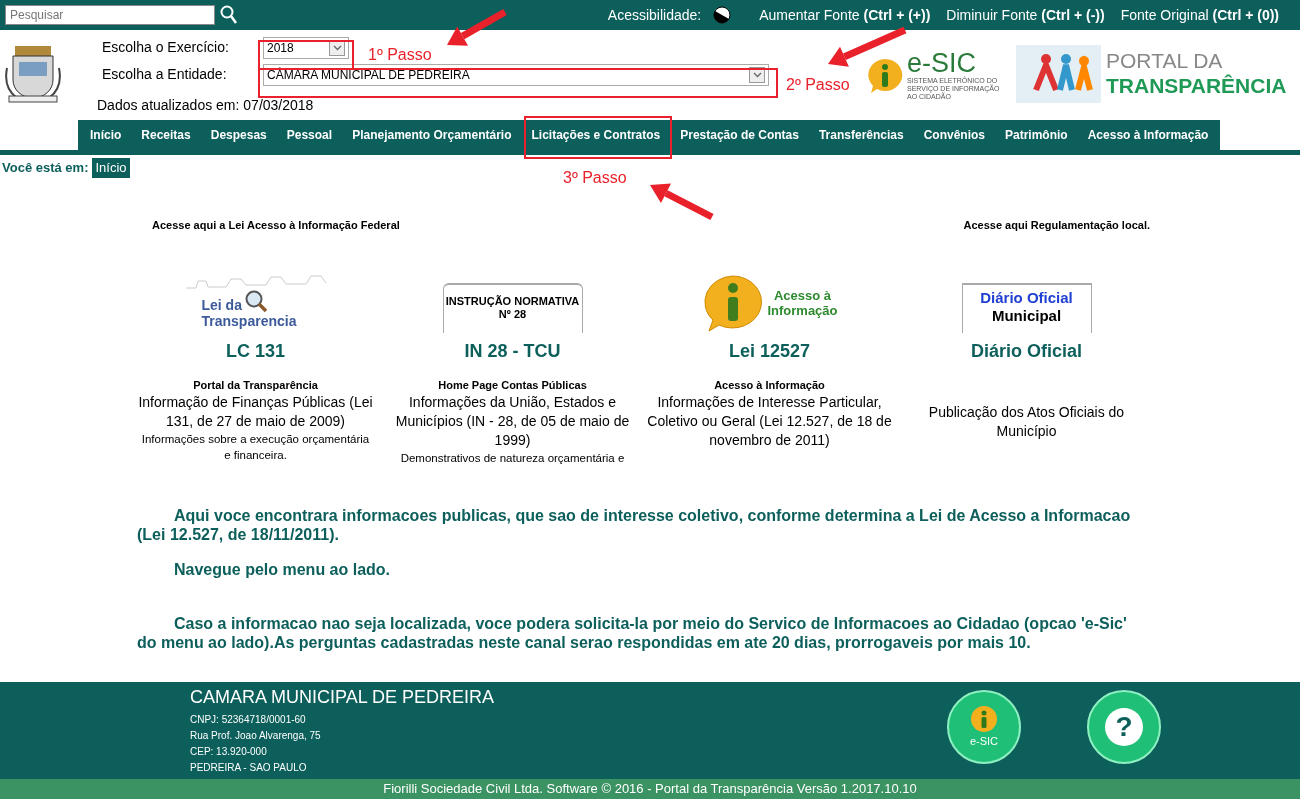 The width and height of the screenshot is (1300, 799). What do you see at coordinates (595, 178) in the screenshot?
I see `step-label: 3º Passo` at bounding box center [595, 178].